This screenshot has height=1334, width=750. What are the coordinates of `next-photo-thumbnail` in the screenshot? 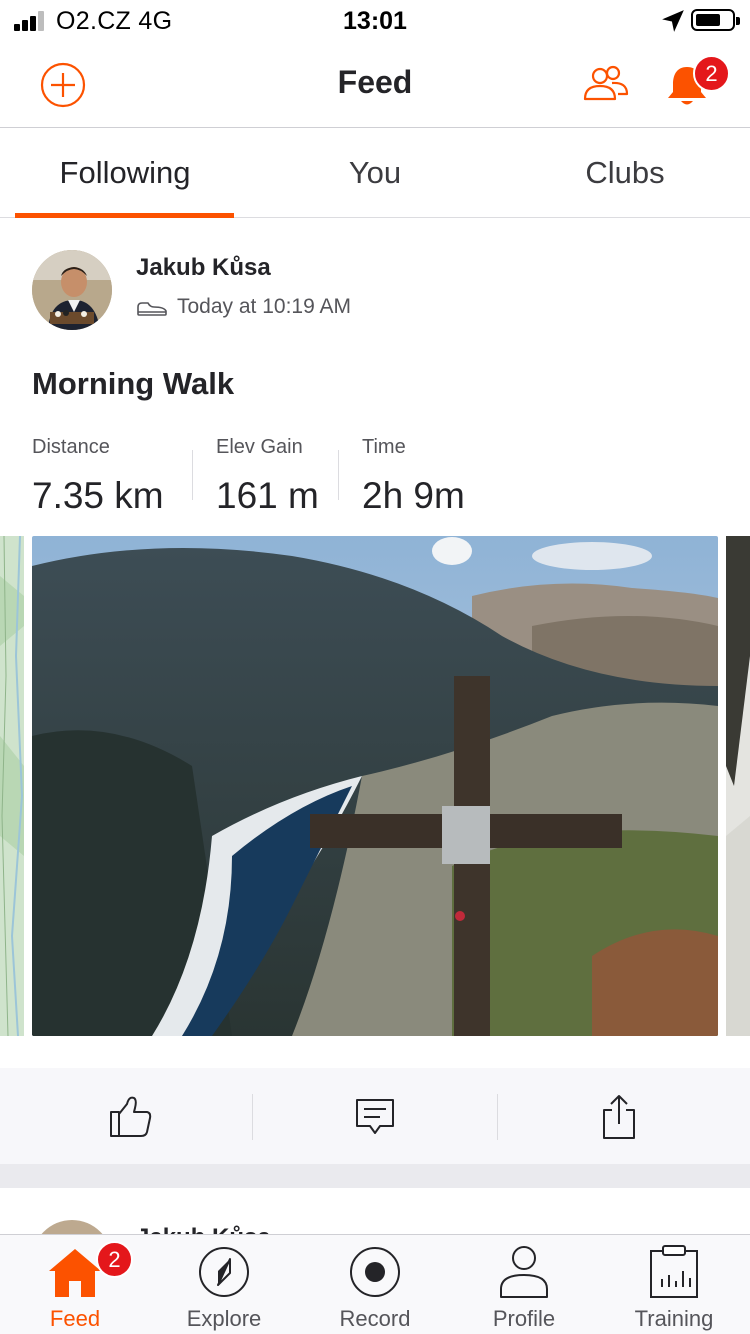 It's located at (738, 786).